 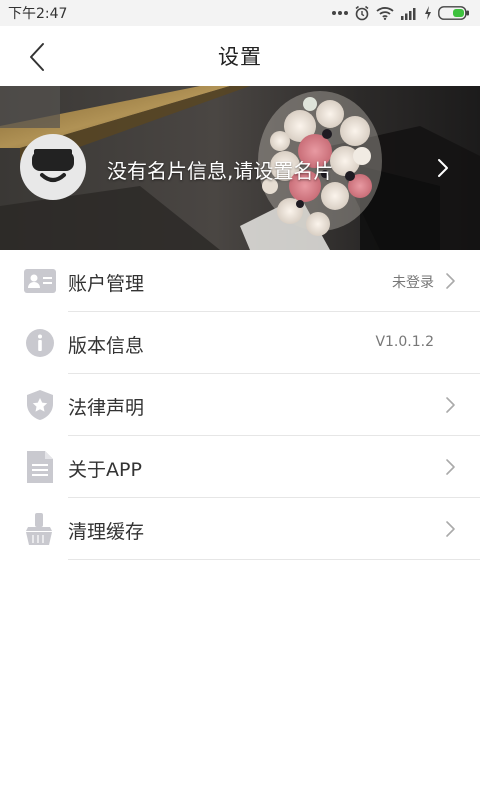 I want to click on account-status: 未登录, so click(x=413, y=283).